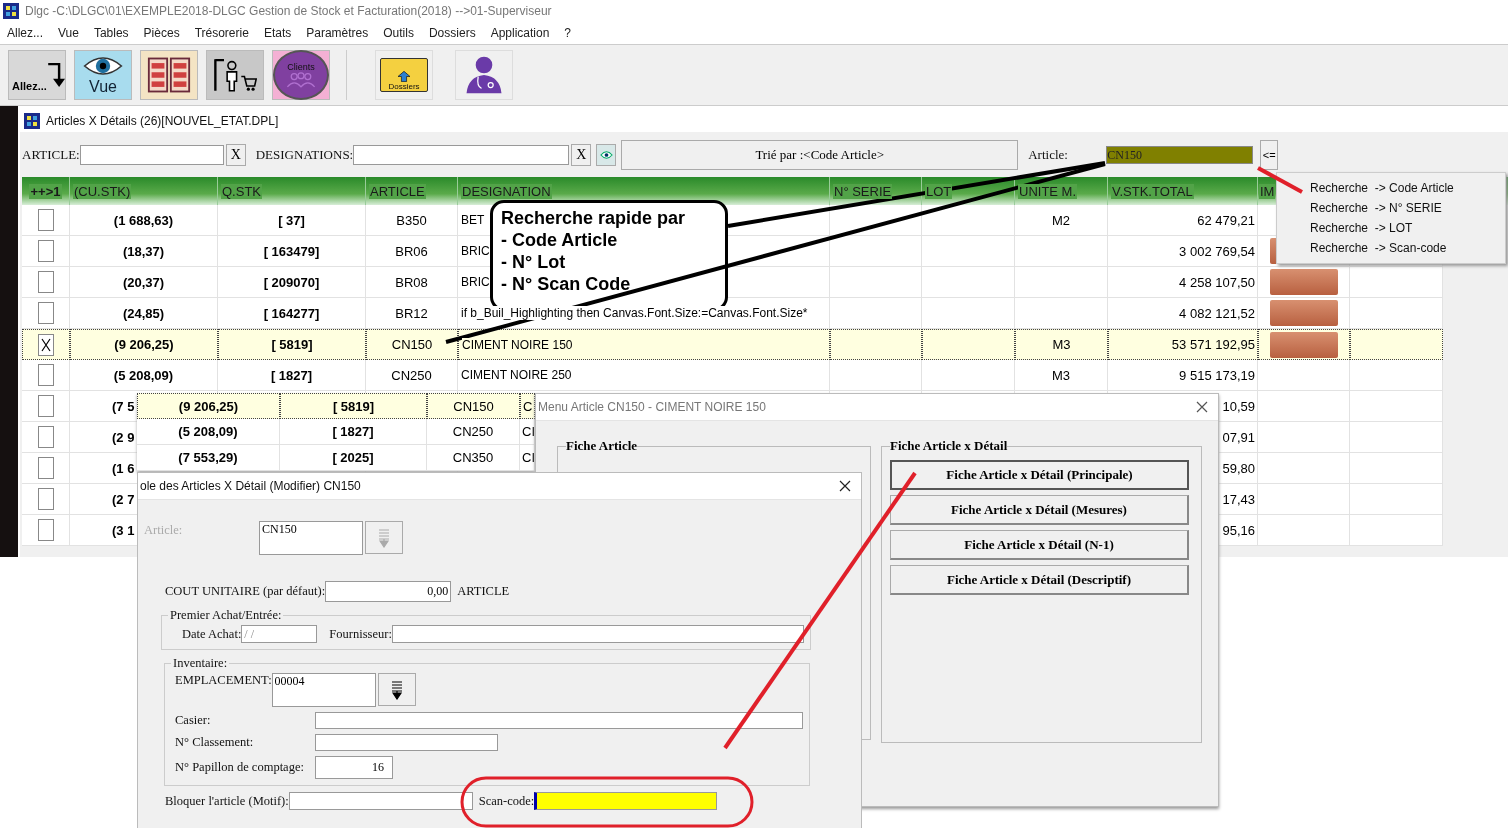 Image resolution: width=1508 pixels, height=828 pixels. What do you see at coordinates (208, 457) in the screenshot?
I see `table-cell: (7 553,29)` at bounding box center [208, 457].